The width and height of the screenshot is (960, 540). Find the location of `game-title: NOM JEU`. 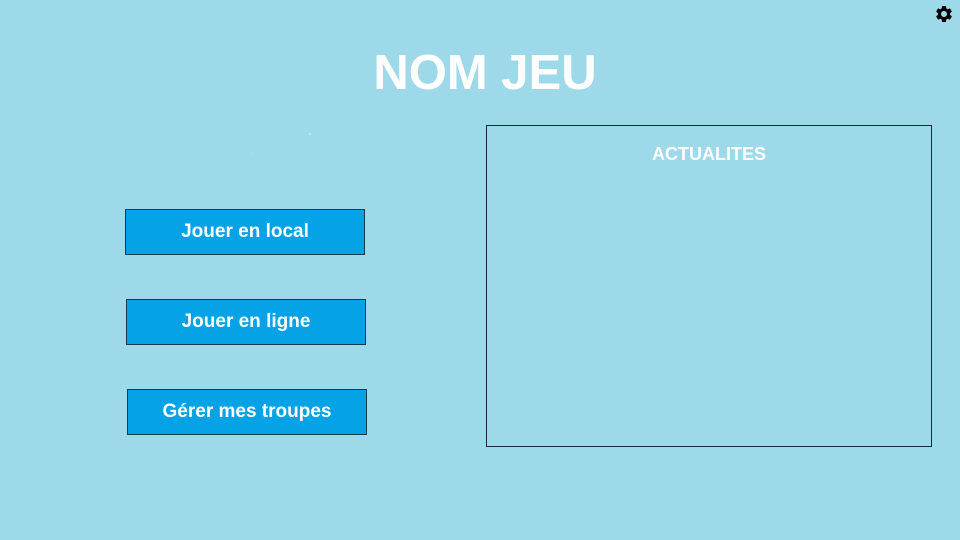

game-title: NOM JEU is located at coordinates (485, 73).